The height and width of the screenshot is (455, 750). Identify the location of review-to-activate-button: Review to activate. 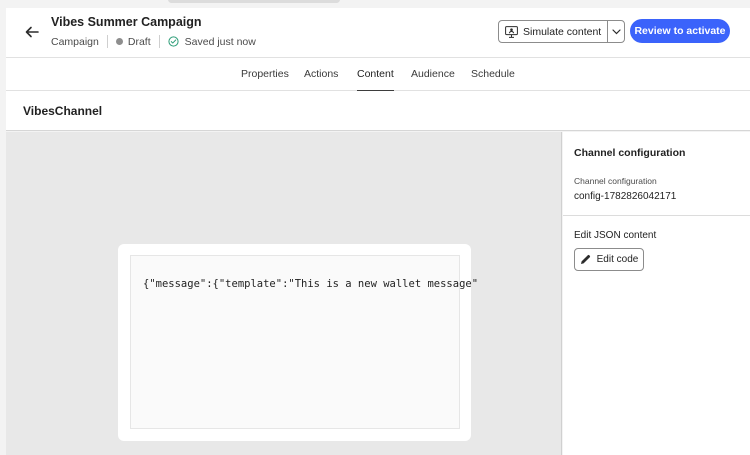
(680, 31).